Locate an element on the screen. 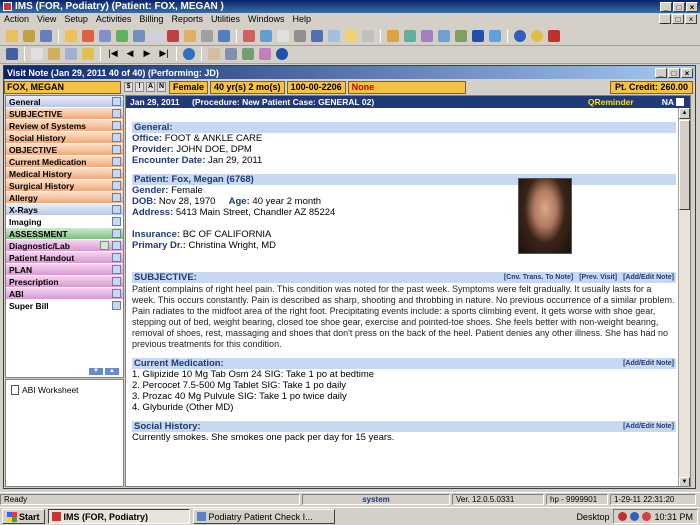 This screenshot has height=525, width=700. schedule-icon is located at coordinates (266, 36).